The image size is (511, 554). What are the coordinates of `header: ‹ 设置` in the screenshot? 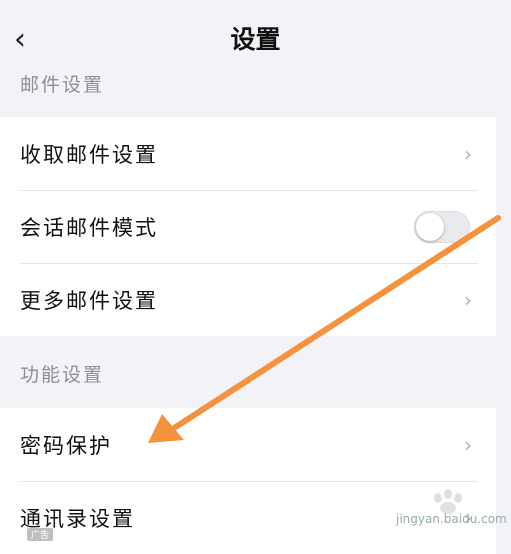 It's located at (255, 35).